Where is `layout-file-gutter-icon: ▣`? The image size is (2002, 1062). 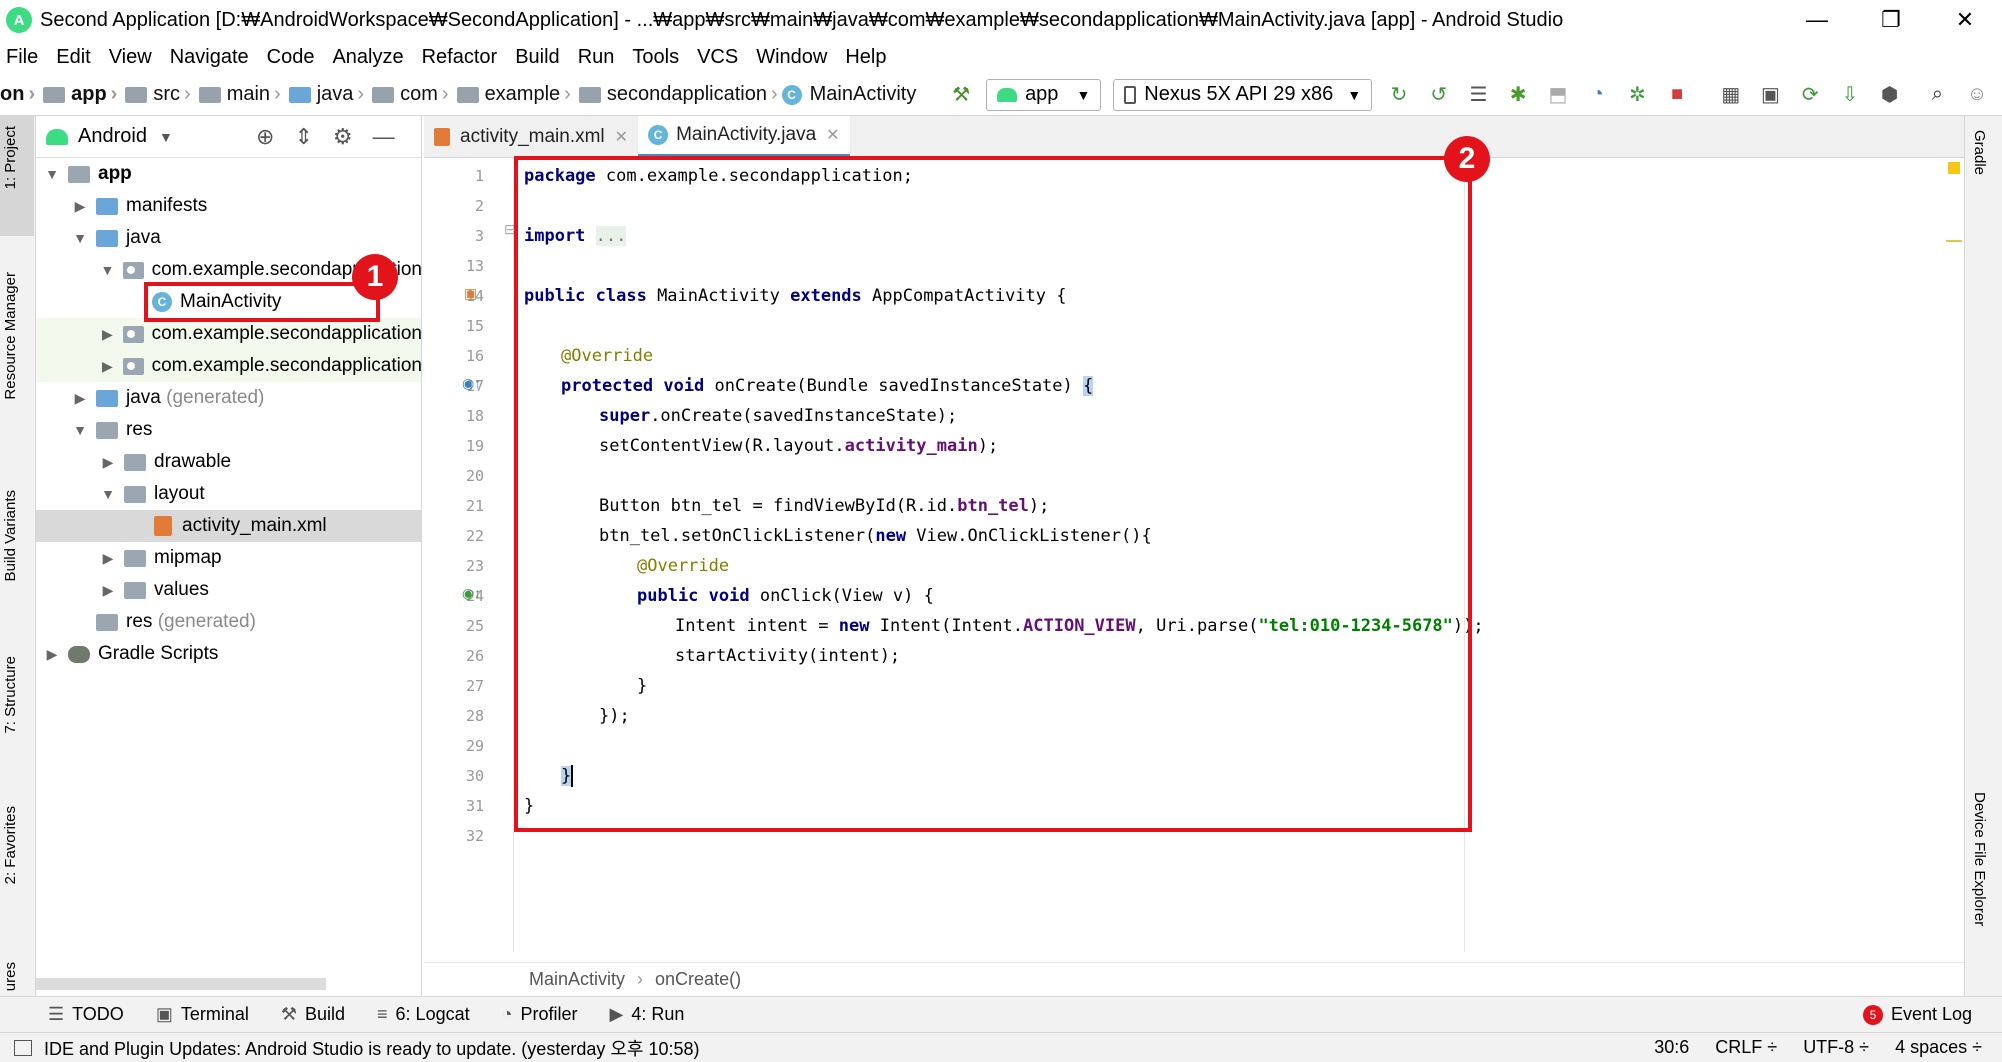
layout-file-gutter-icon: ▣ is located at coordinates (470, 293).